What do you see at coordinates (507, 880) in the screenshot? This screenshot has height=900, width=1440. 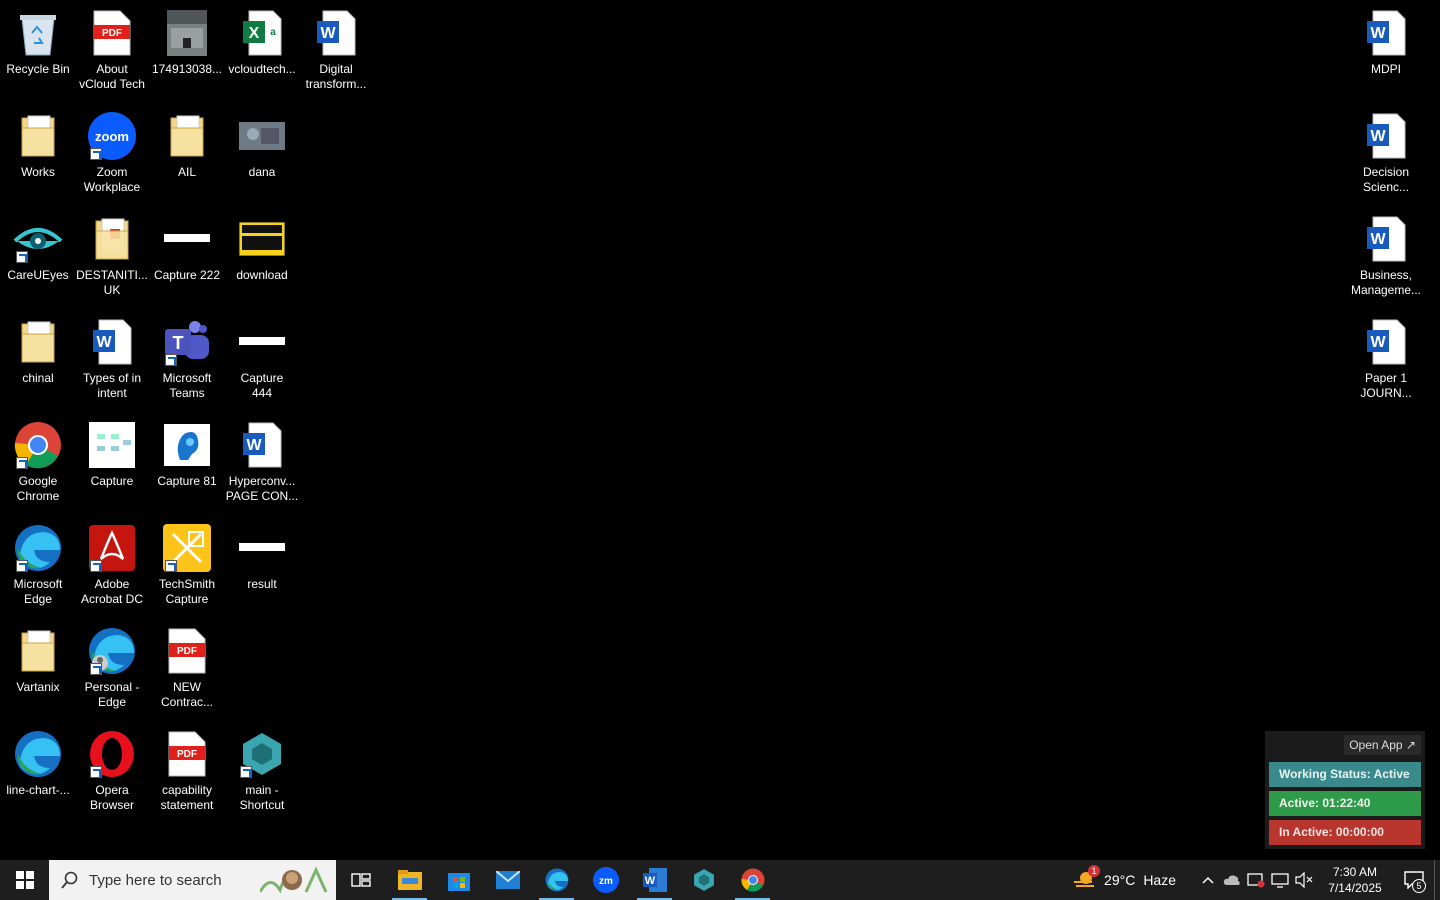 I see `taskbar-mail` at bounding box center [507, 880].